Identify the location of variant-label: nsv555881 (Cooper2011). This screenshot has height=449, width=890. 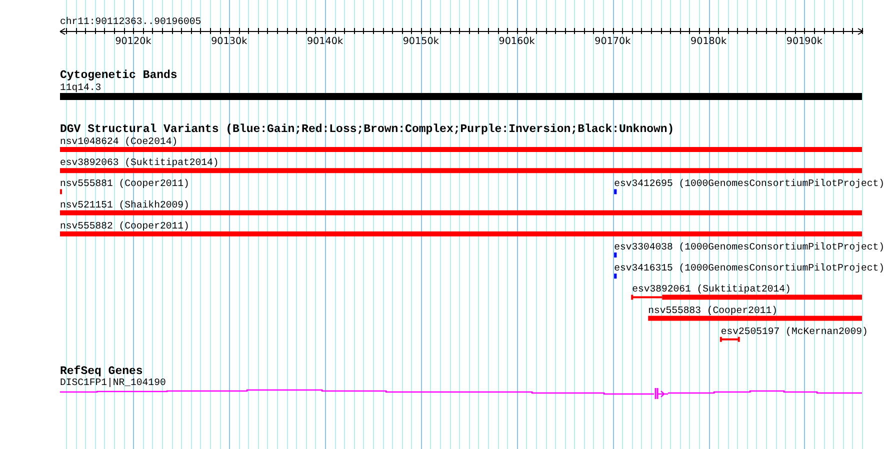
(125, 184).